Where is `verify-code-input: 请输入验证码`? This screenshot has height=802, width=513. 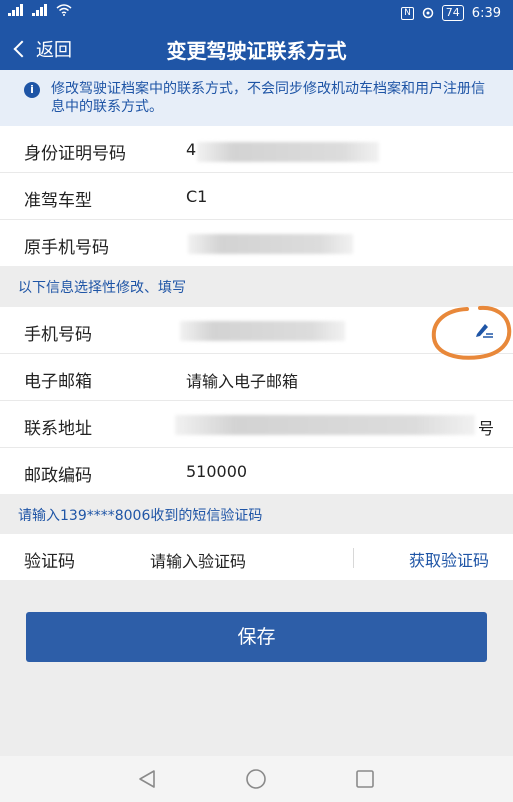 verify-code-input: 请输入验证码 is located at coordinates (198, 560).